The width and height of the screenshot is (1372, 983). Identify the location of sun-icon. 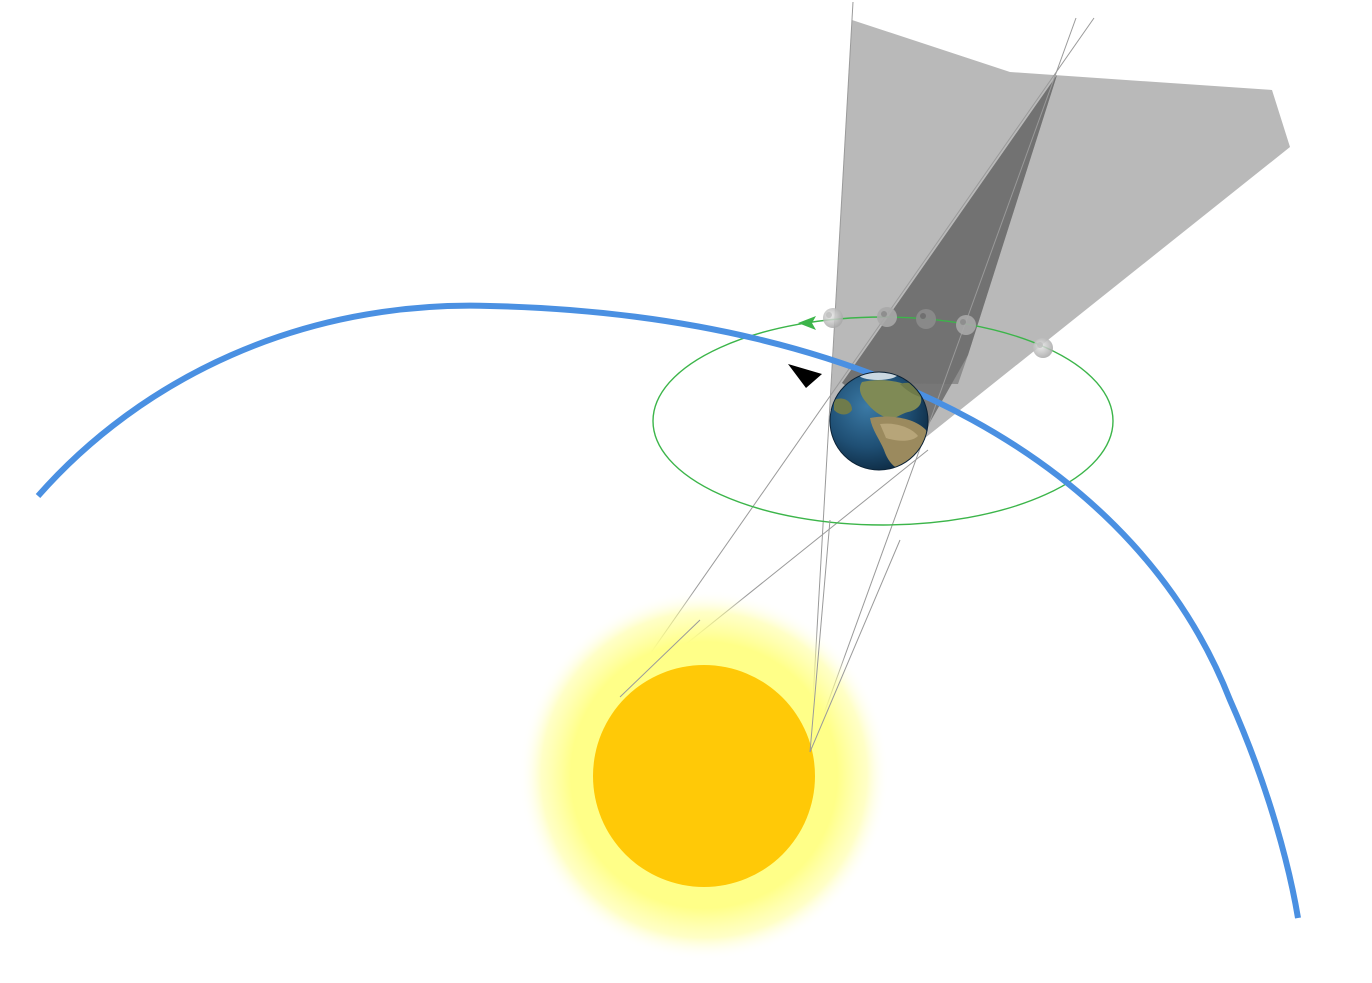
(704, 776).